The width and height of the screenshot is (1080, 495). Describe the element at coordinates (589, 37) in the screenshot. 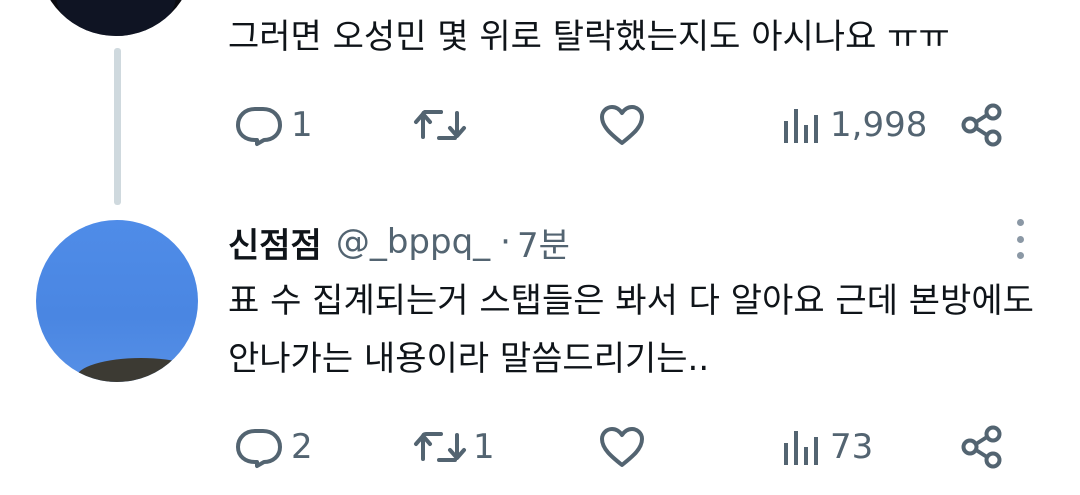

I see `tweet-1-text: 그러면 오성민 몇 위로 탈락했는지도 아시나요 ㅠㅠ` at that location.